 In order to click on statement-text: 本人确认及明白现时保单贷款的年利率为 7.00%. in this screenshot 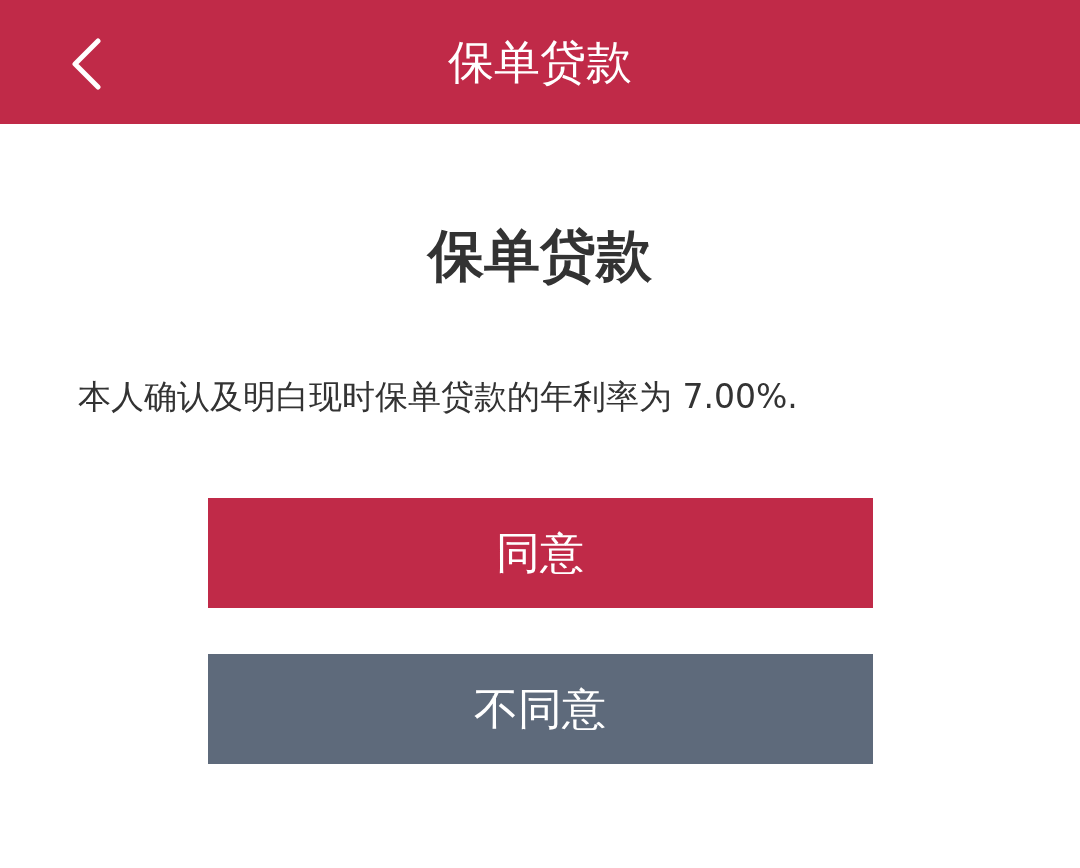, I will do `click(438, 397)`.